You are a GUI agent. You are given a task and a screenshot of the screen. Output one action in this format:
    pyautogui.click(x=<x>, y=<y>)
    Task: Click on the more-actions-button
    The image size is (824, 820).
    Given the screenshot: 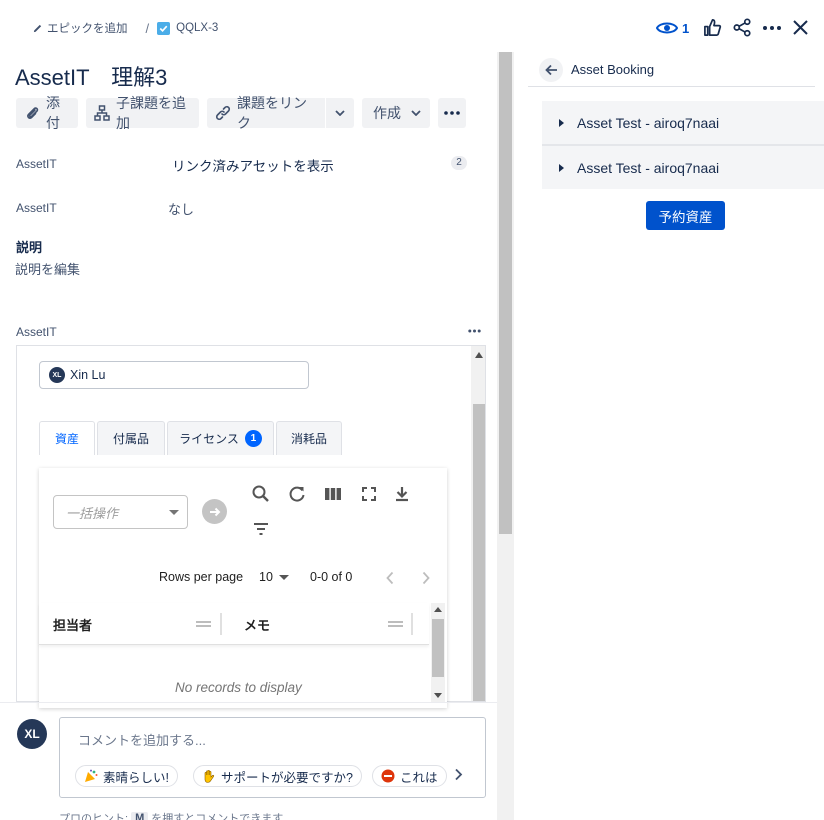 What is the action you would take?
    pyautogui.click(x=772, y=28)
    